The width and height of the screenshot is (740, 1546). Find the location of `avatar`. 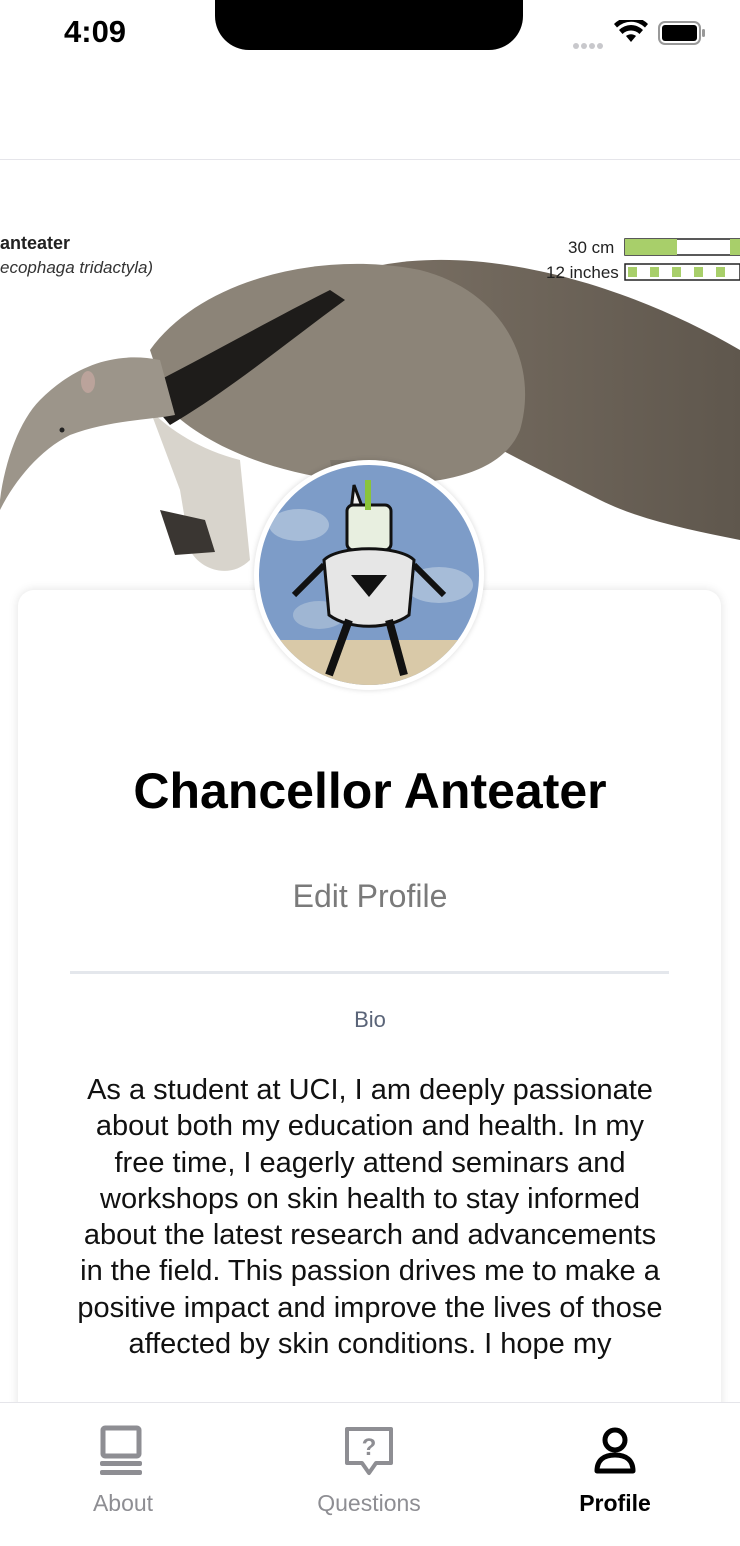

avatar is located at coordinates (369, 575).